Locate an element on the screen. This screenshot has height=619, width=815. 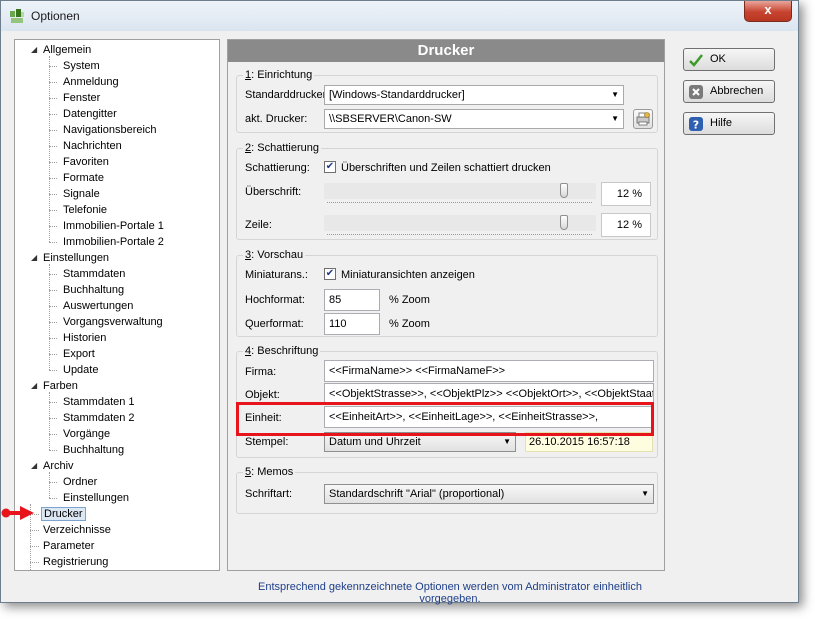
tree-leaf: Update is located at coordinates (74, 370).